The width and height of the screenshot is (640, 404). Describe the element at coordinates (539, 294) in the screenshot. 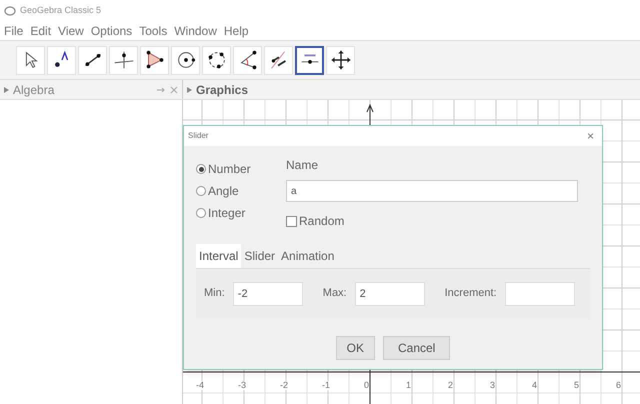

I see `input-field` at that location.